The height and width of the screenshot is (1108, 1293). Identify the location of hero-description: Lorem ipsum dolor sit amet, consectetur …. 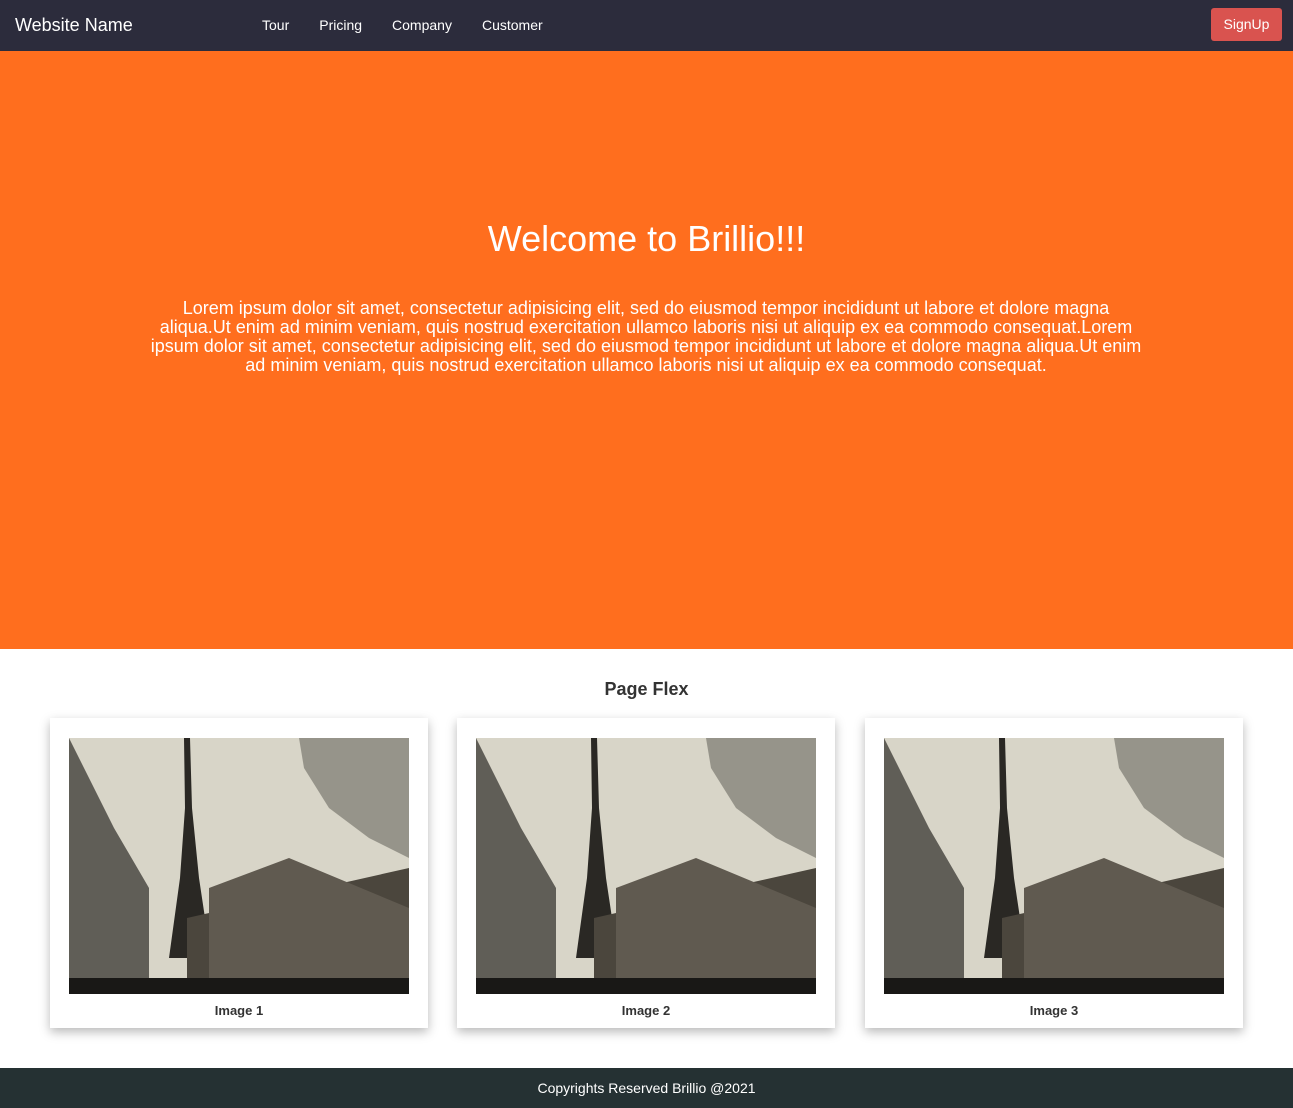
(646, 336).